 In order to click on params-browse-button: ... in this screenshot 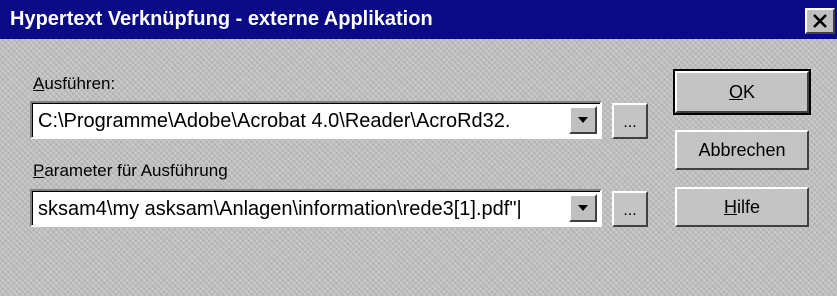, I will do `click(630, 209)`.